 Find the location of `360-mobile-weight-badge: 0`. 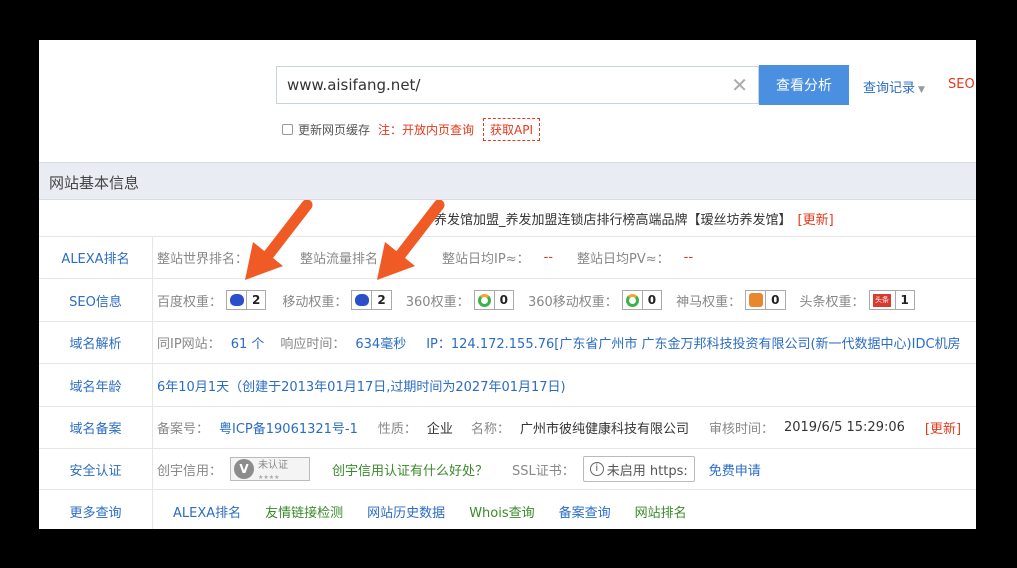

360-mobile-weight-badge: 0 is located at coordinates (642, 300).